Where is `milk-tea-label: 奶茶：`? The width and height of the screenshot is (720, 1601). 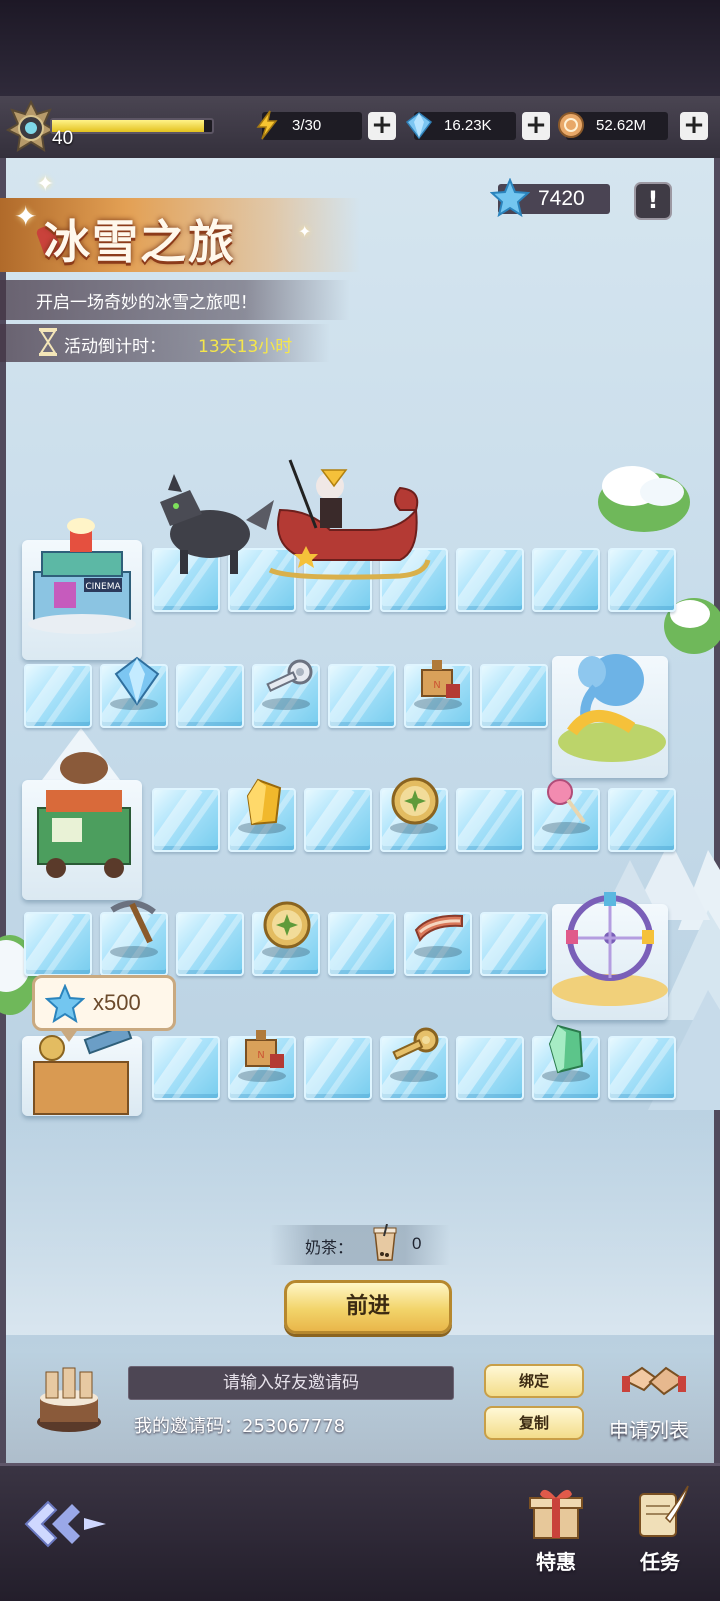 milk-tea-label: 奶茶： is located at coordinates (329, 1247).